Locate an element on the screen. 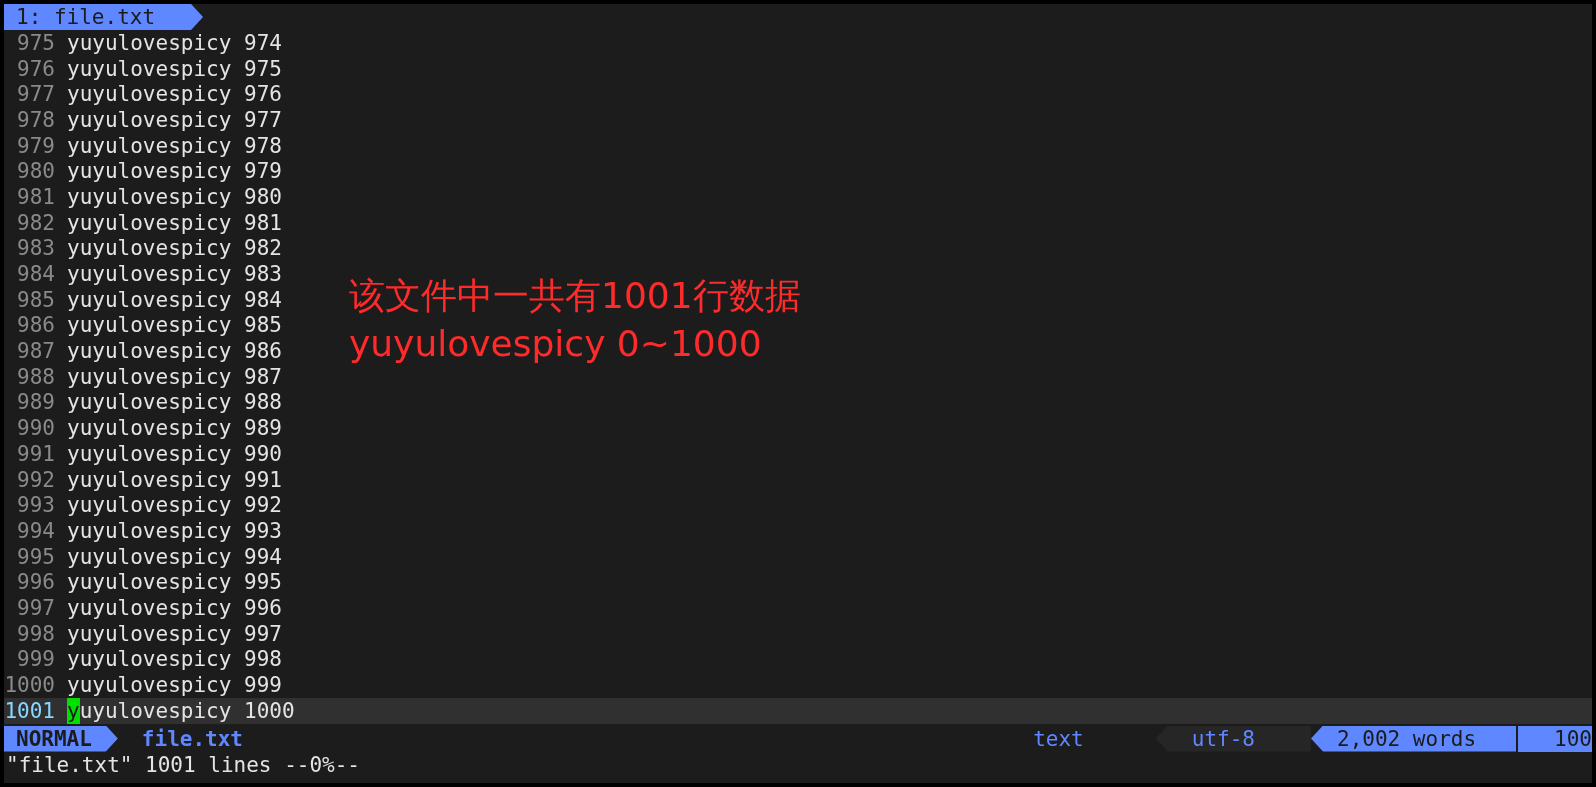  line-text: yuyulovespicy 994 is located at coordinates (174, 556).